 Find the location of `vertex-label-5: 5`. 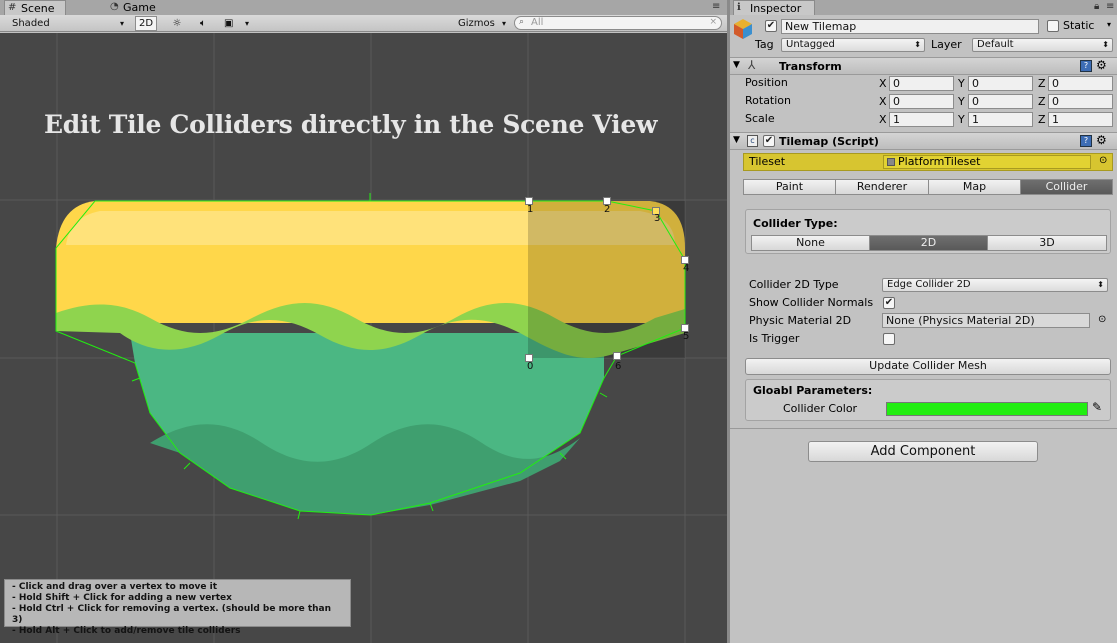

vertex-label-5: 5 is located at coordinates (686, 336).